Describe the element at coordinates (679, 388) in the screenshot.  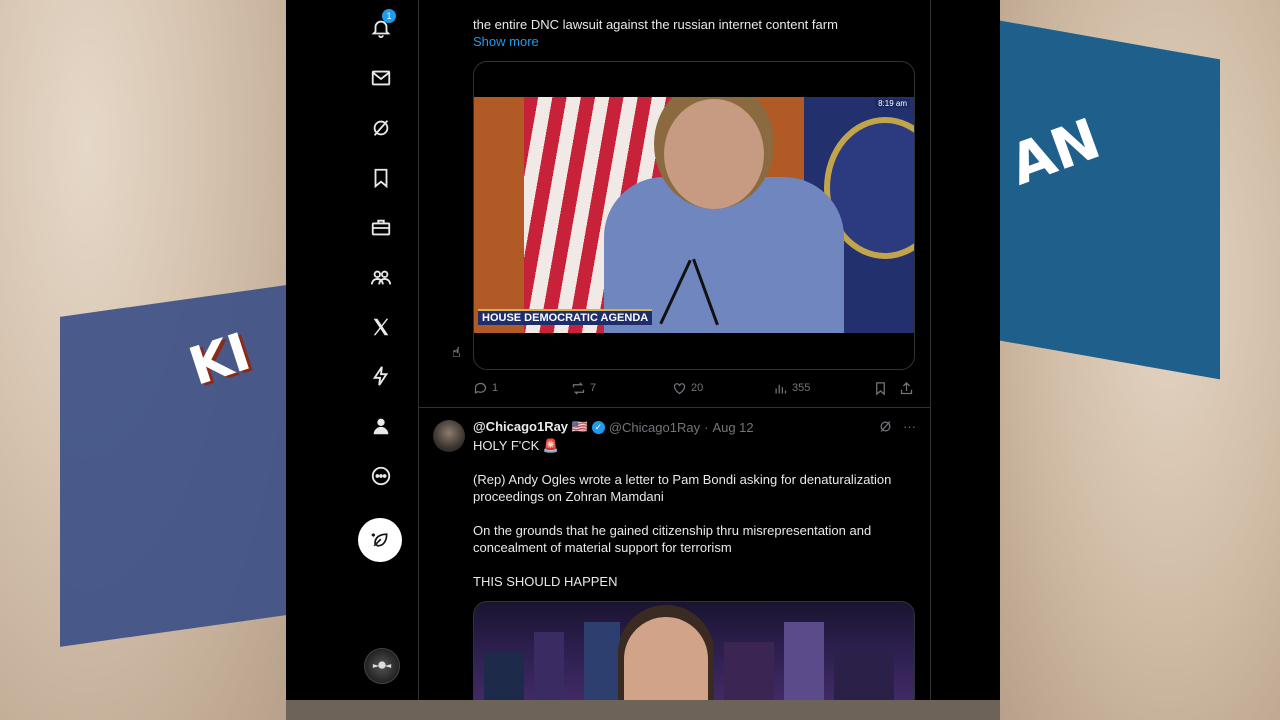
I see `heart-icon` at that location.